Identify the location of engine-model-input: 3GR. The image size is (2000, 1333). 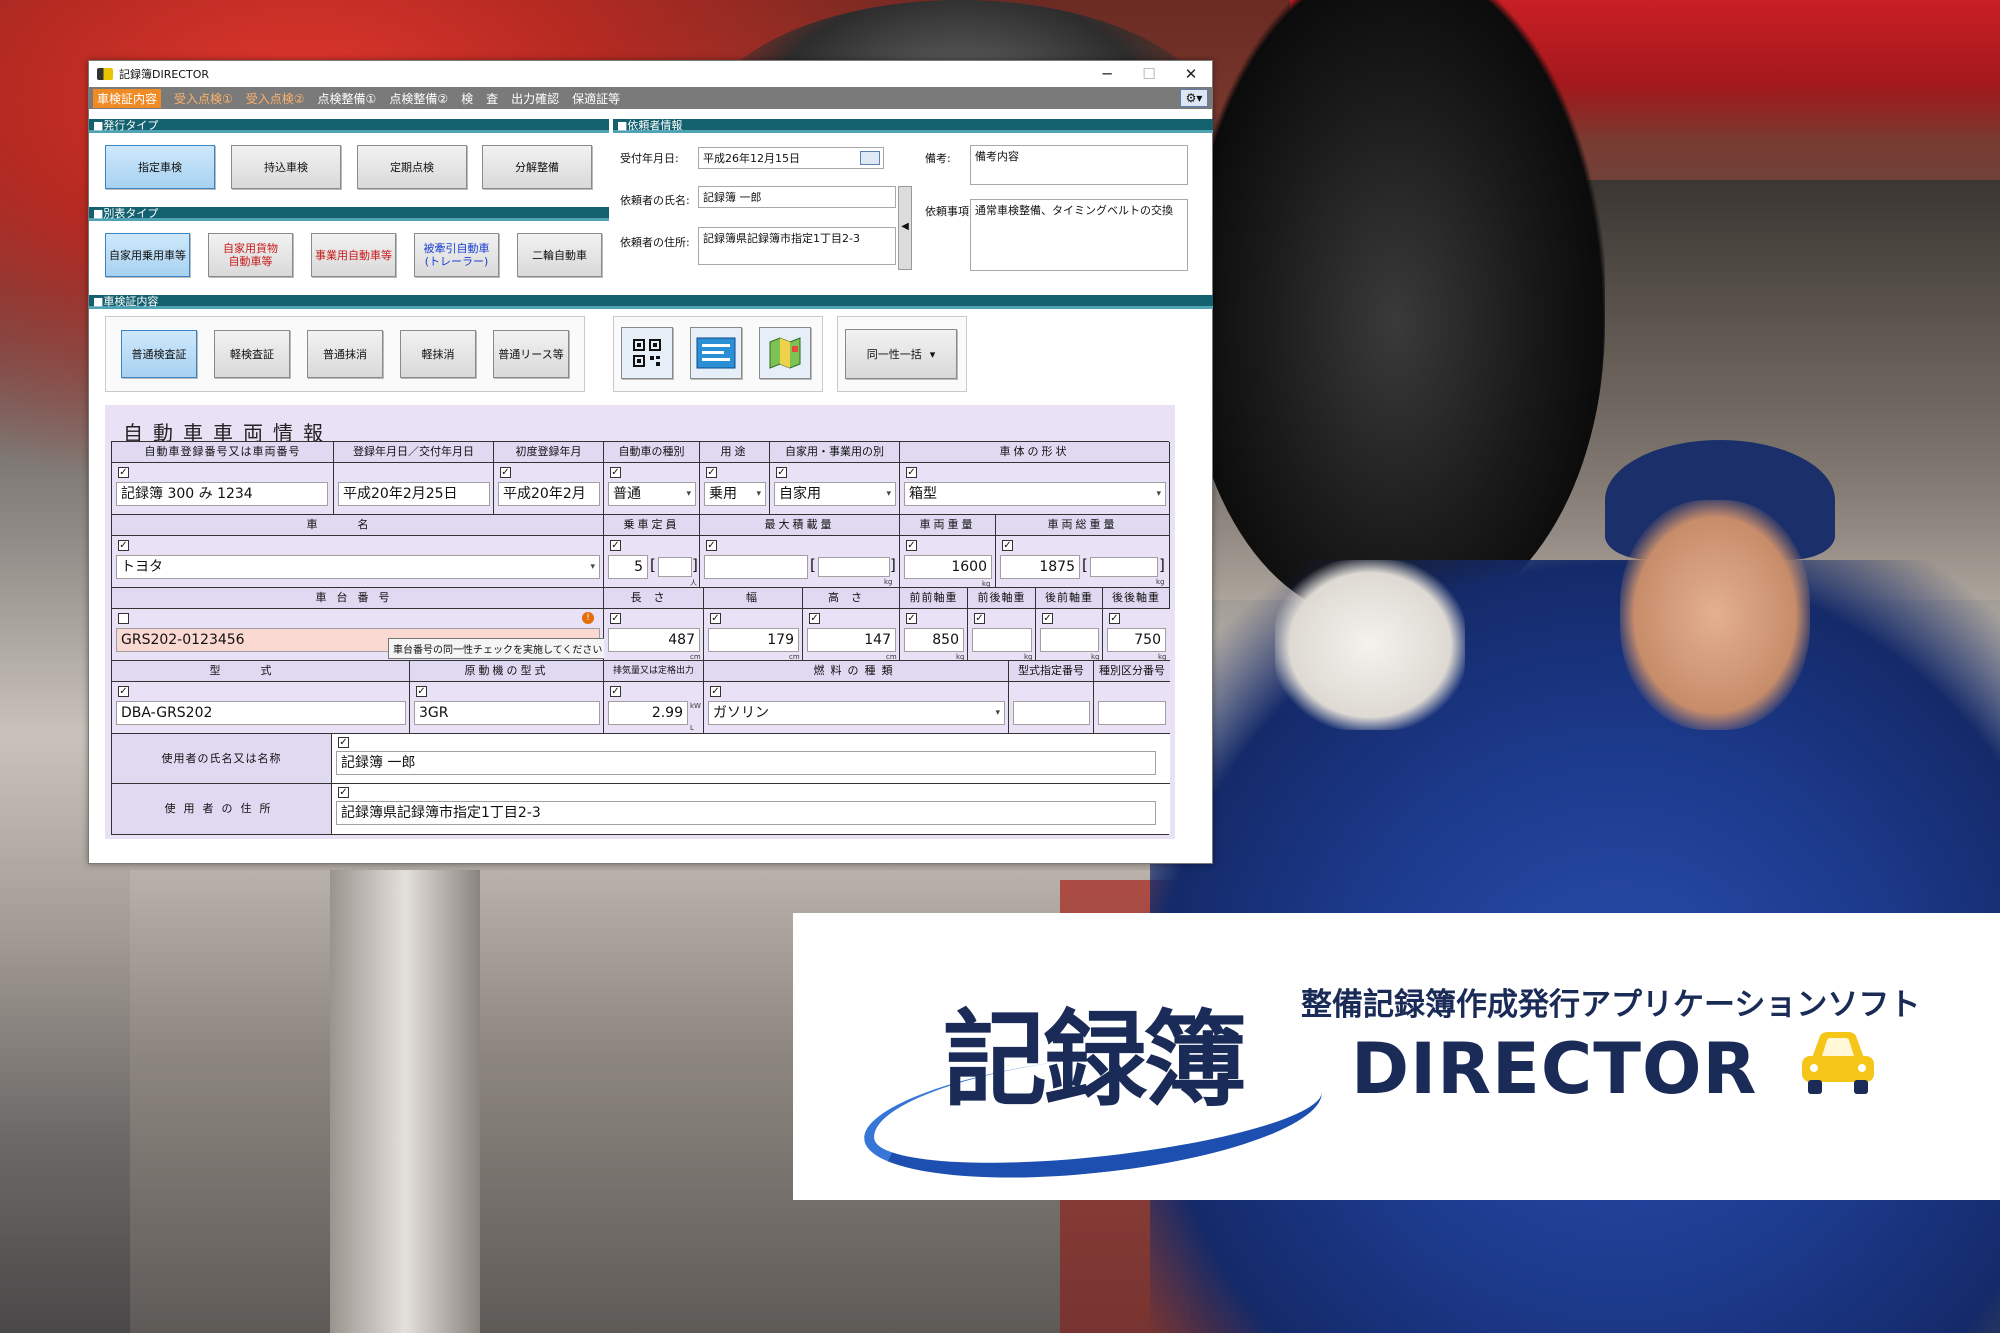
(507, 713).